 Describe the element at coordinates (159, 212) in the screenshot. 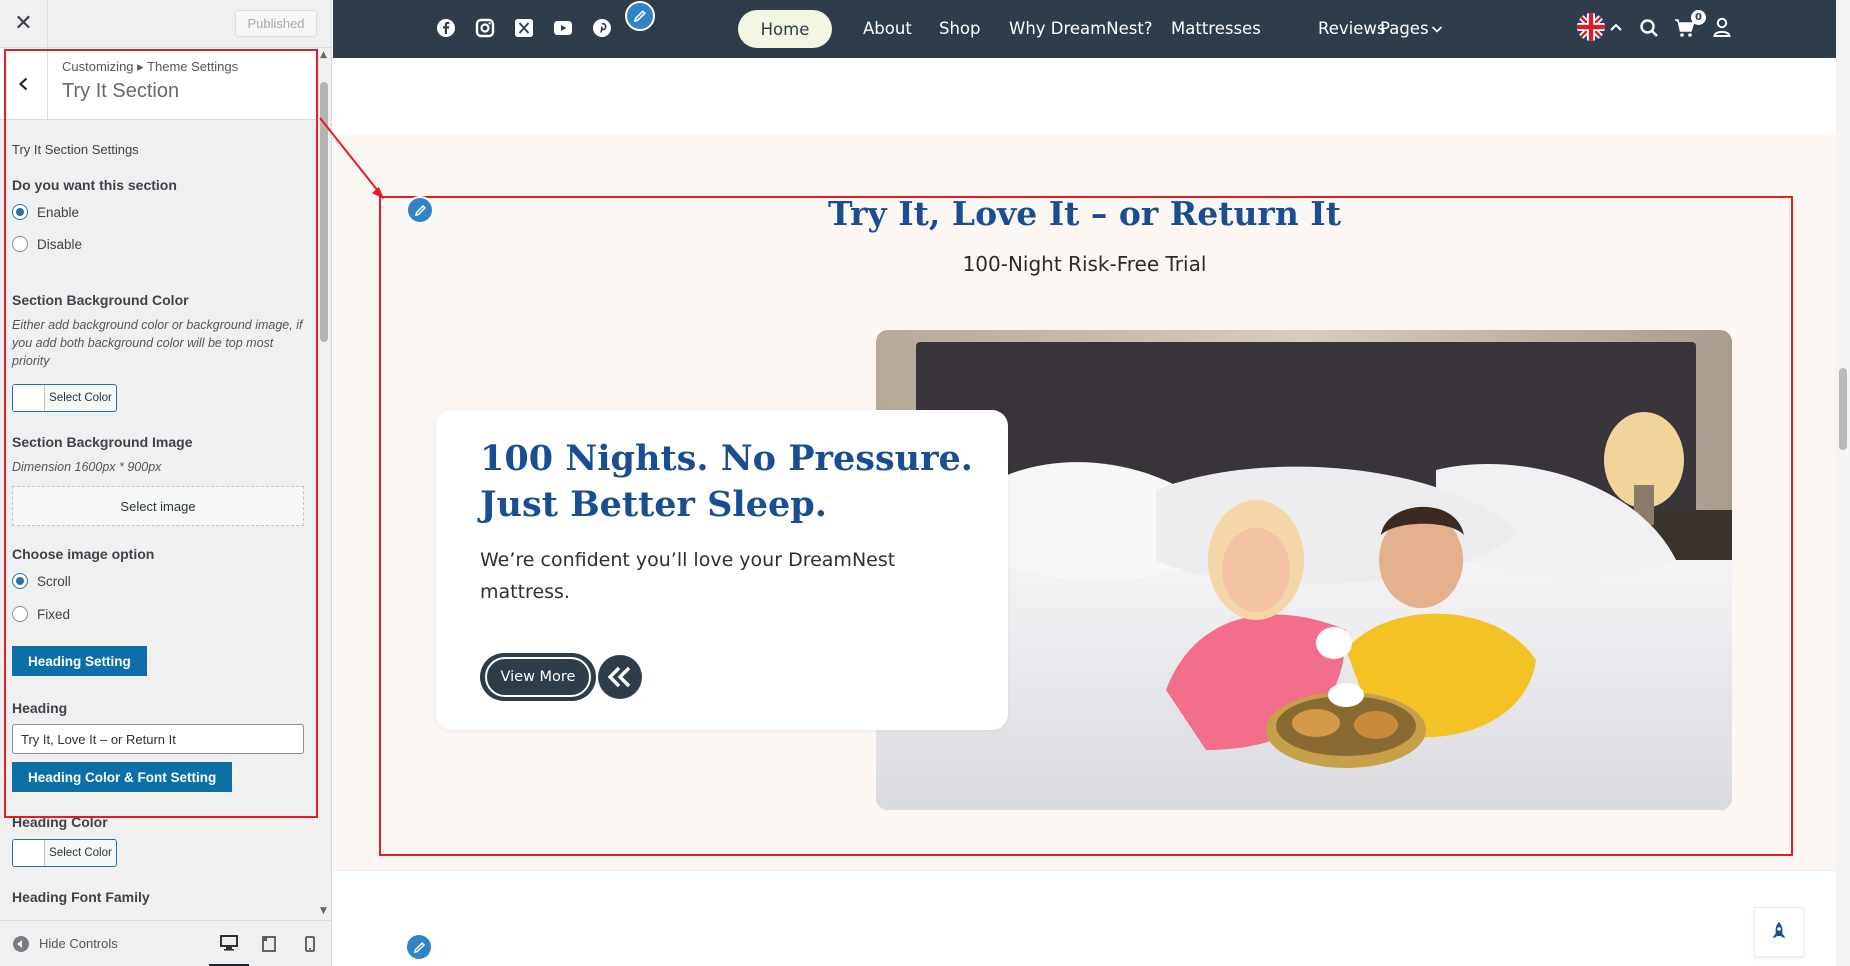

I see `radio-enable: Enable` at that location.